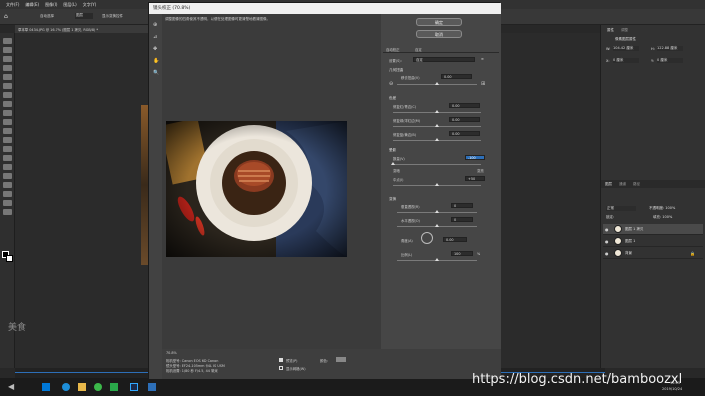  I want to click on ok-button: 确定, so click(439, 22).